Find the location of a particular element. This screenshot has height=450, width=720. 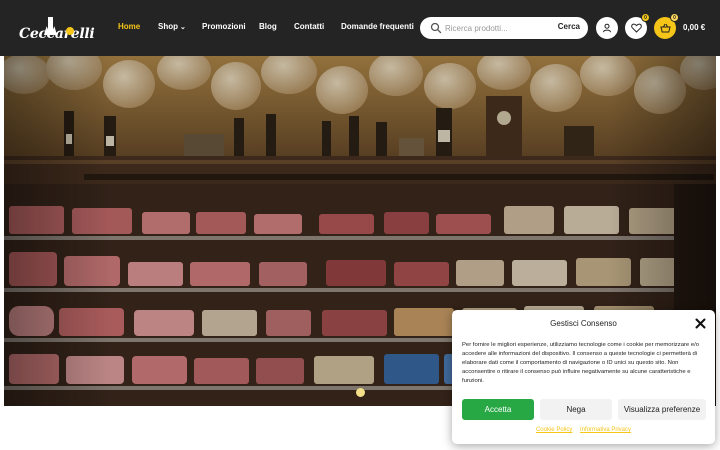

slider-dots is located at coordinates (360, 392).